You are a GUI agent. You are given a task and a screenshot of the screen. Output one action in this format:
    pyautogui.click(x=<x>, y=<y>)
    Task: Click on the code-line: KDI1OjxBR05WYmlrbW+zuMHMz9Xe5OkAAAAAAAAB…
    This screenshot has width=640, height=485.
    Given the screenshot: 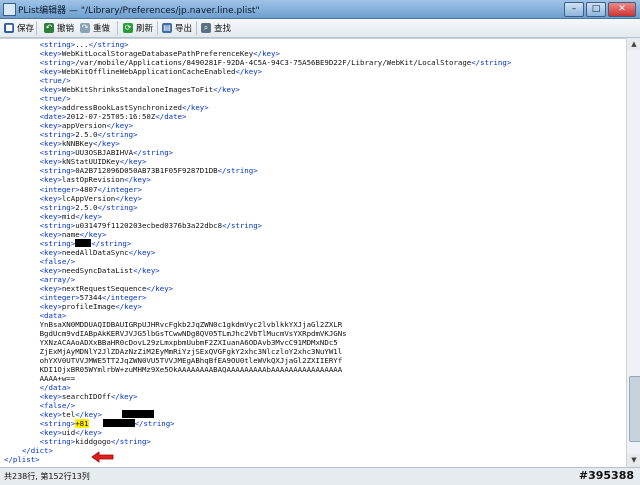 What is the action you would take?
    pyautogui.click(x=257, y=369)
    